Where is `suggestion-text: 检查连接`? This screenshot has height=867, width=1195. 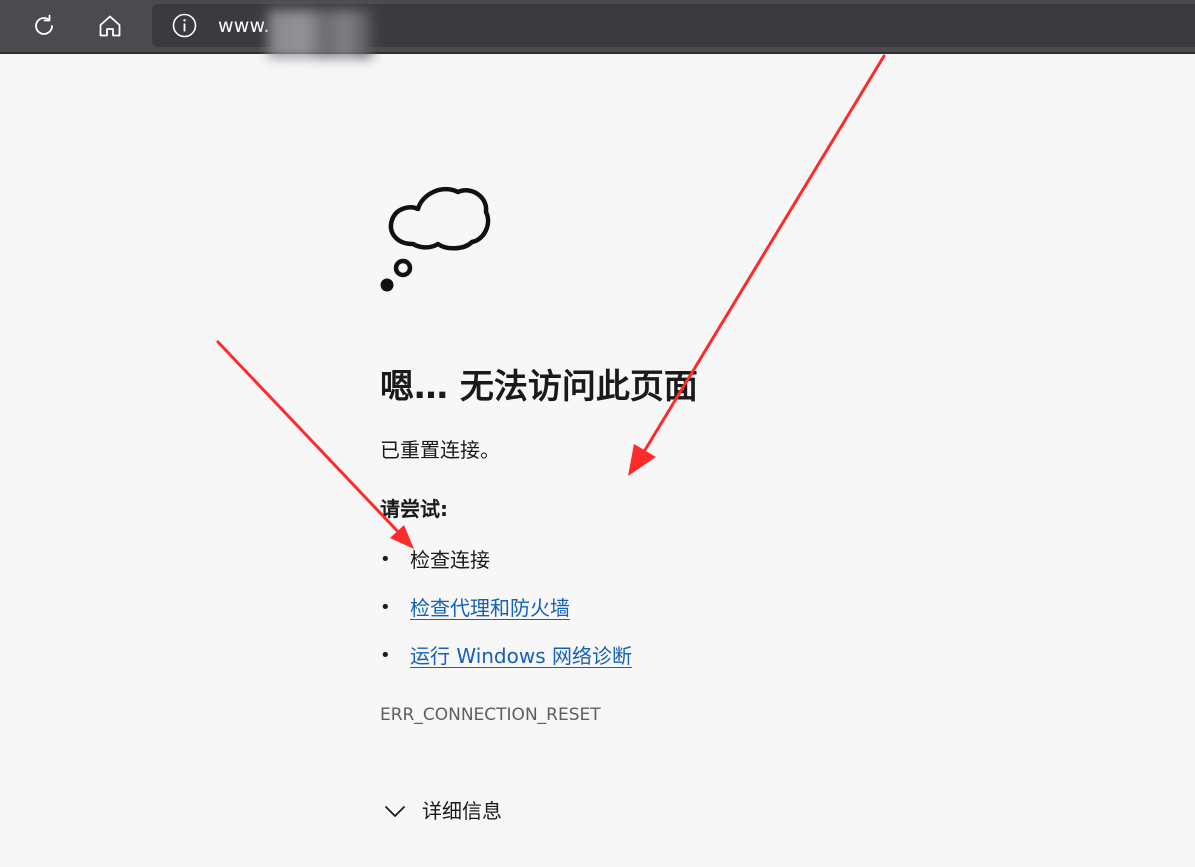 suggestion-text: 检查连接 is located at coordinates (450, 560).